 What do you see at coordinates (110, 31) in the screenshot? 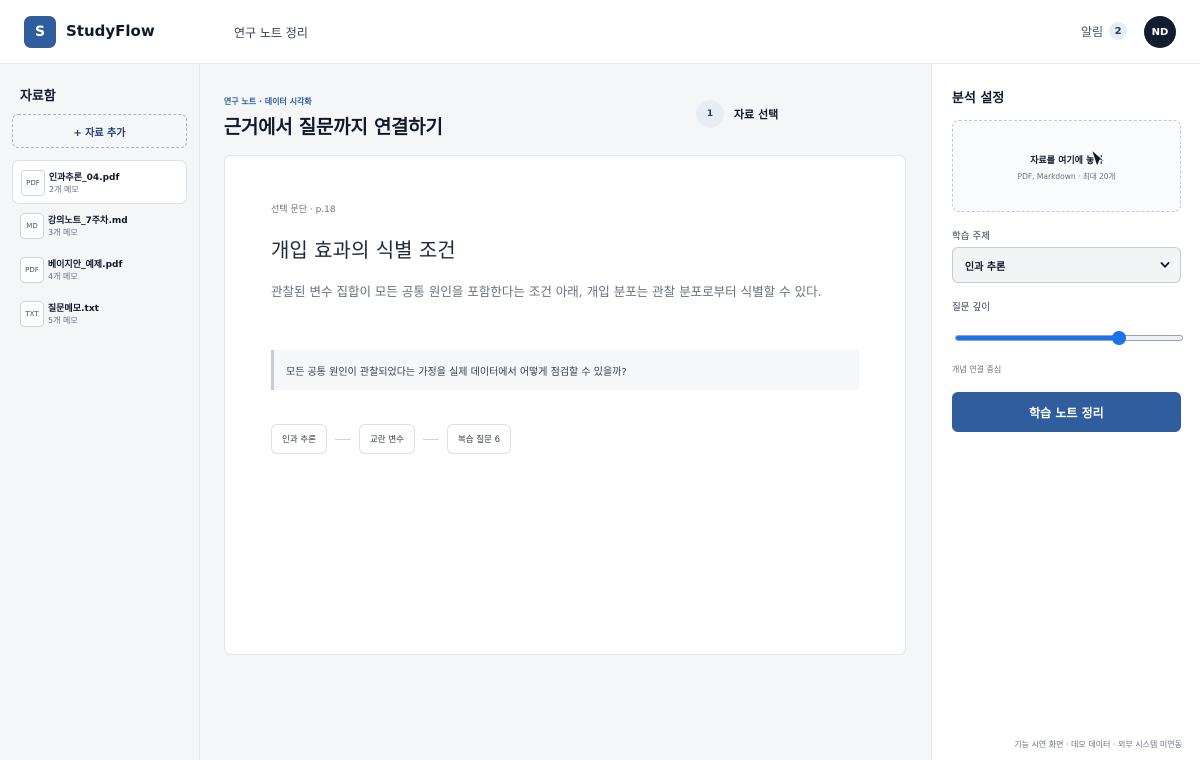
I see `brand-name: StudyFlow` at bounding box center [110, 31].